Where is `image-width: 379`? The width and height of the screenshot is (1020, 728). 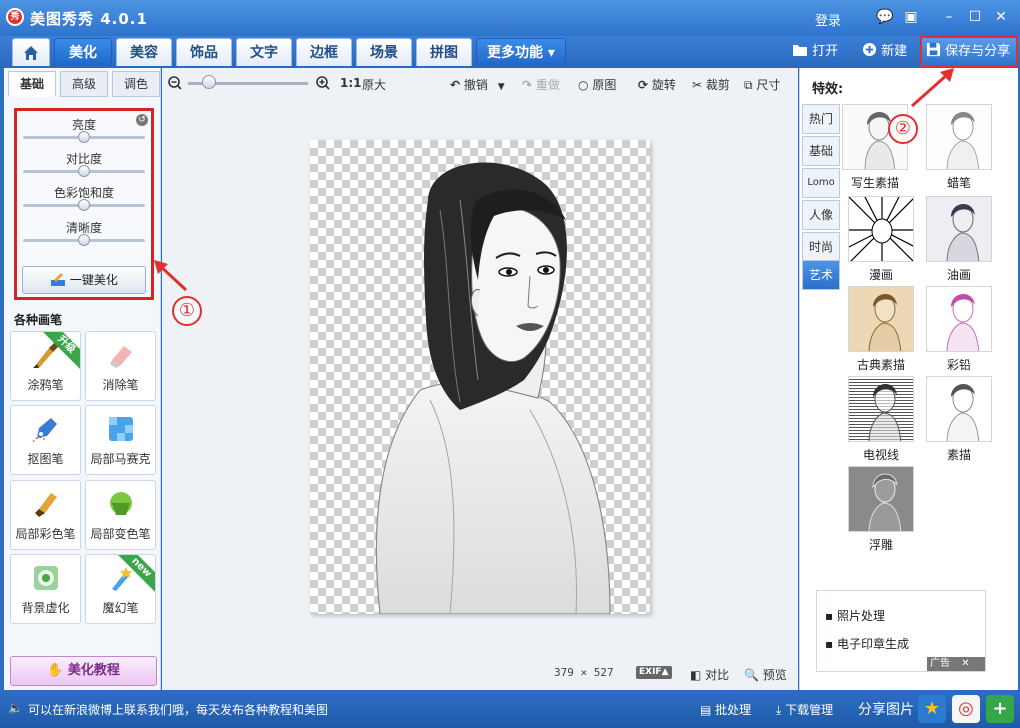
image-width: 379 is located at coordinates (564, 672).